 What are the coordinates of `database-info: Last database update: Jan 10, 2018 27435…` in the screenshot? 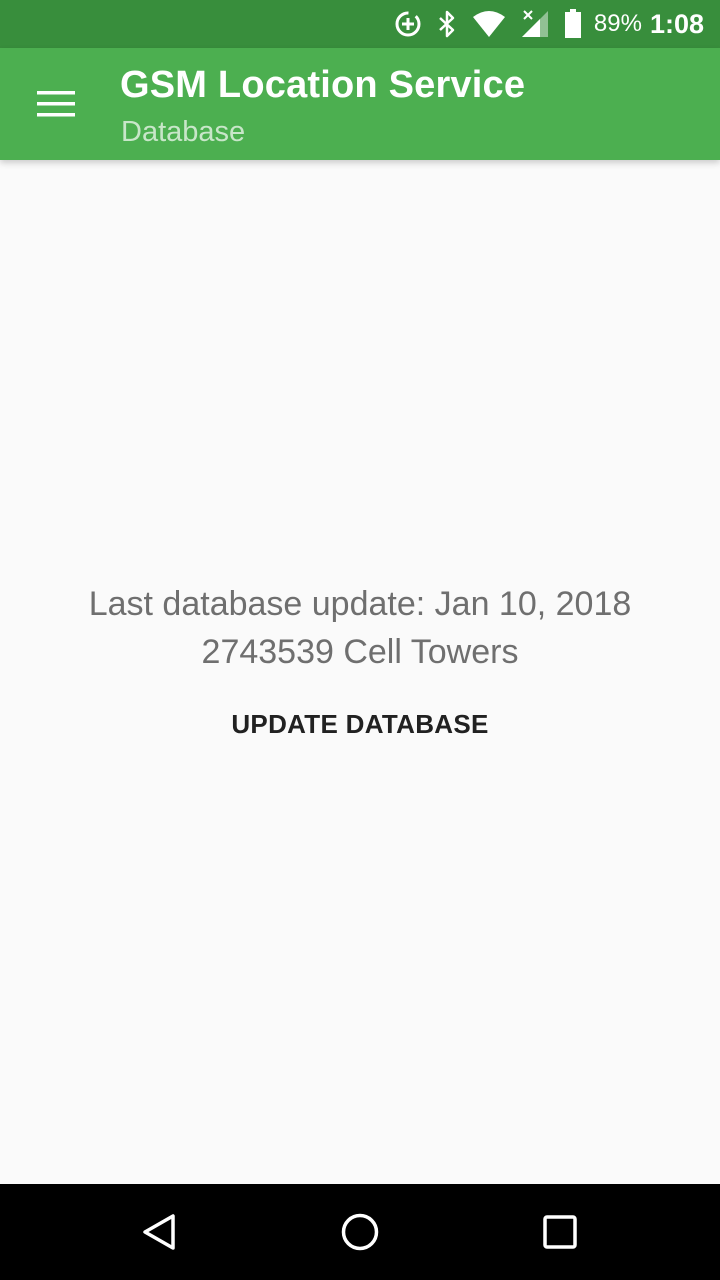 It's located at (360, 628).